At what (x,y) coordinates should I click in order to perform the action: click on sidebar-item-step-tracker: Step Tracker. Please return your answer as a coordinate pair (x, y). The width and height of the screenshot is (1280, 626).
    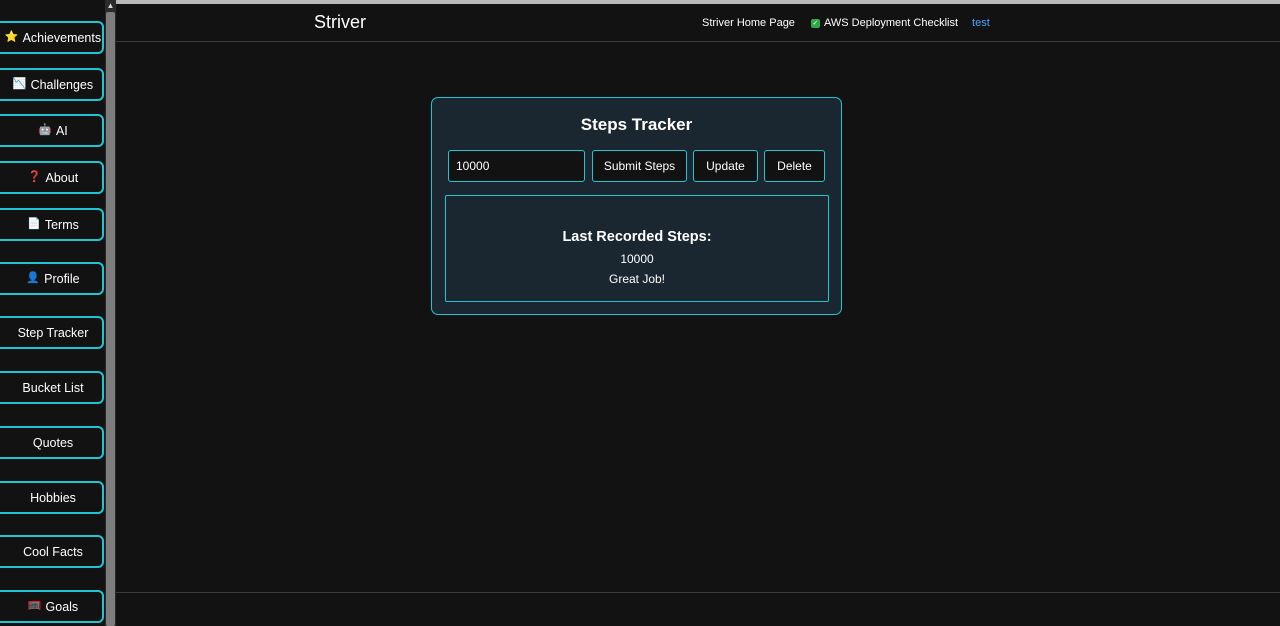
    Looking at the image, I should click on (52, 332).